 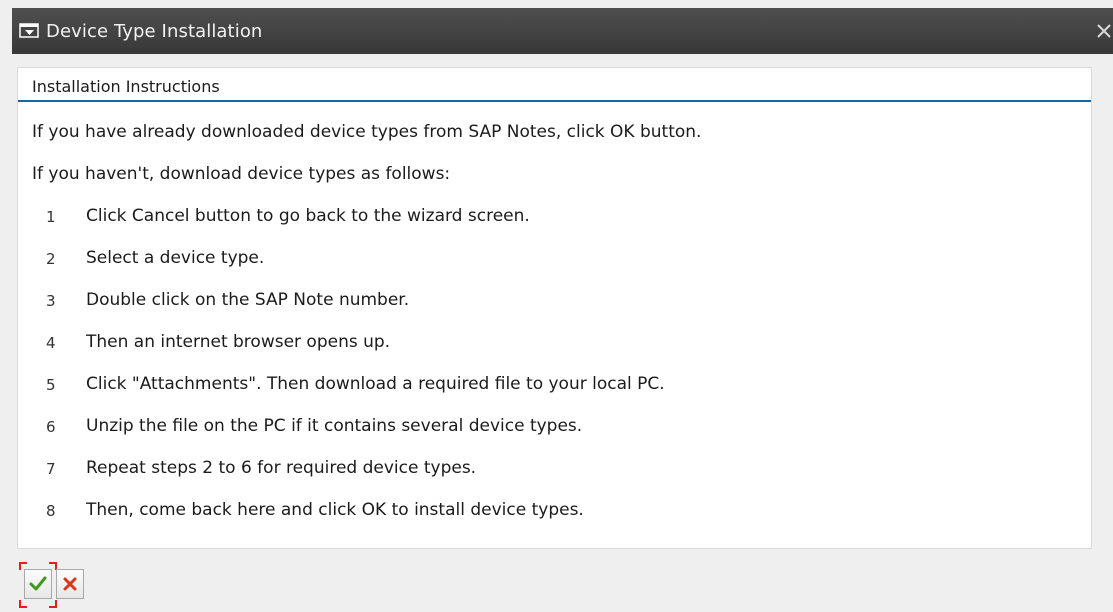 I want to click on step-number: 8, so click(x=51, y=511).